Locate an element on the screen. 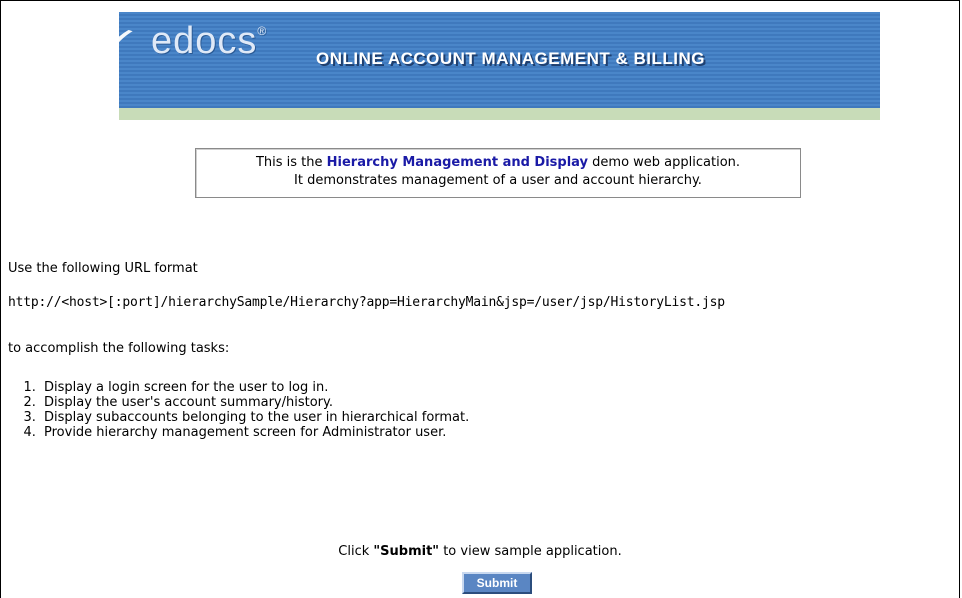 Image resolution: width=962 pixels, height=598 pixels. edocs-logo: edocs® is located at coordinates (209, 41).